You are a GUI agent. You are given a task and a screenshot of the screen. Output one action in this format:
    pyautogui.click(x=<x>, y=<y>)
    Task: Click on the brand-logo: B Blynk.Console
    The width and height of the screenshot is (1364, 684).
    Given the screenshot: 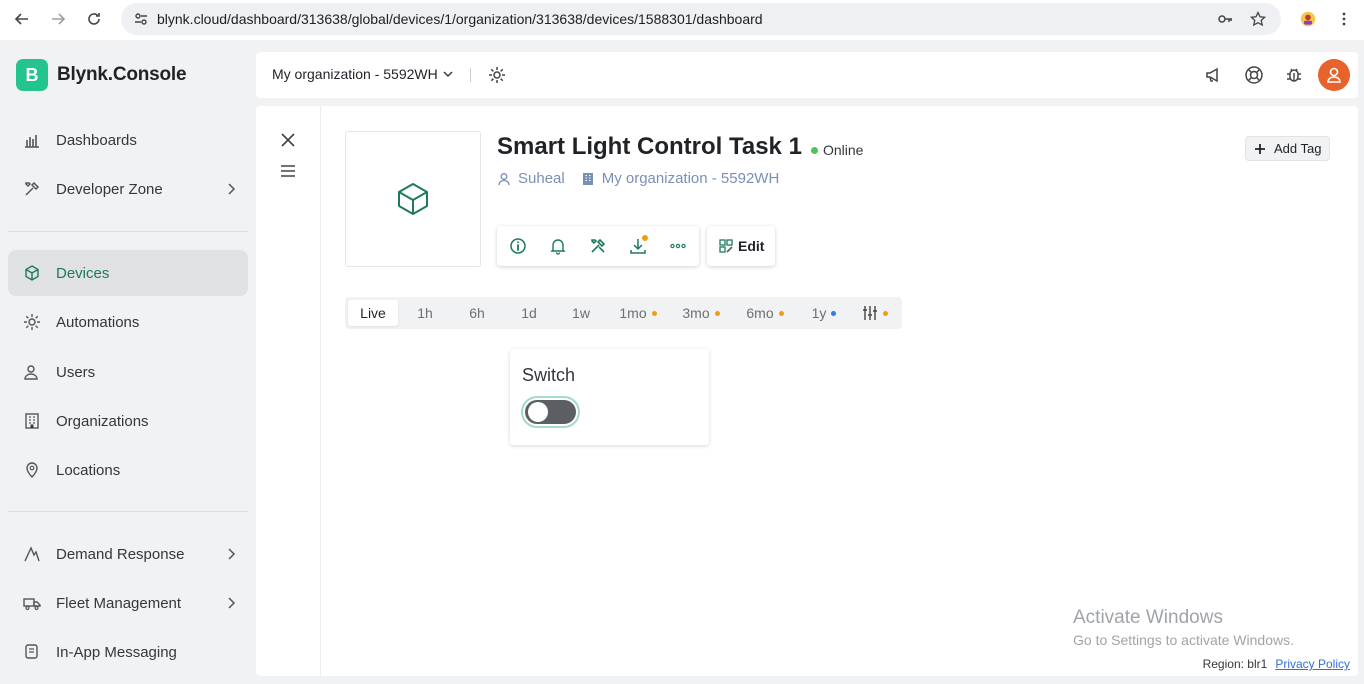 What is the action you would take?
    pyautogui.click(x=101, y=75)
    